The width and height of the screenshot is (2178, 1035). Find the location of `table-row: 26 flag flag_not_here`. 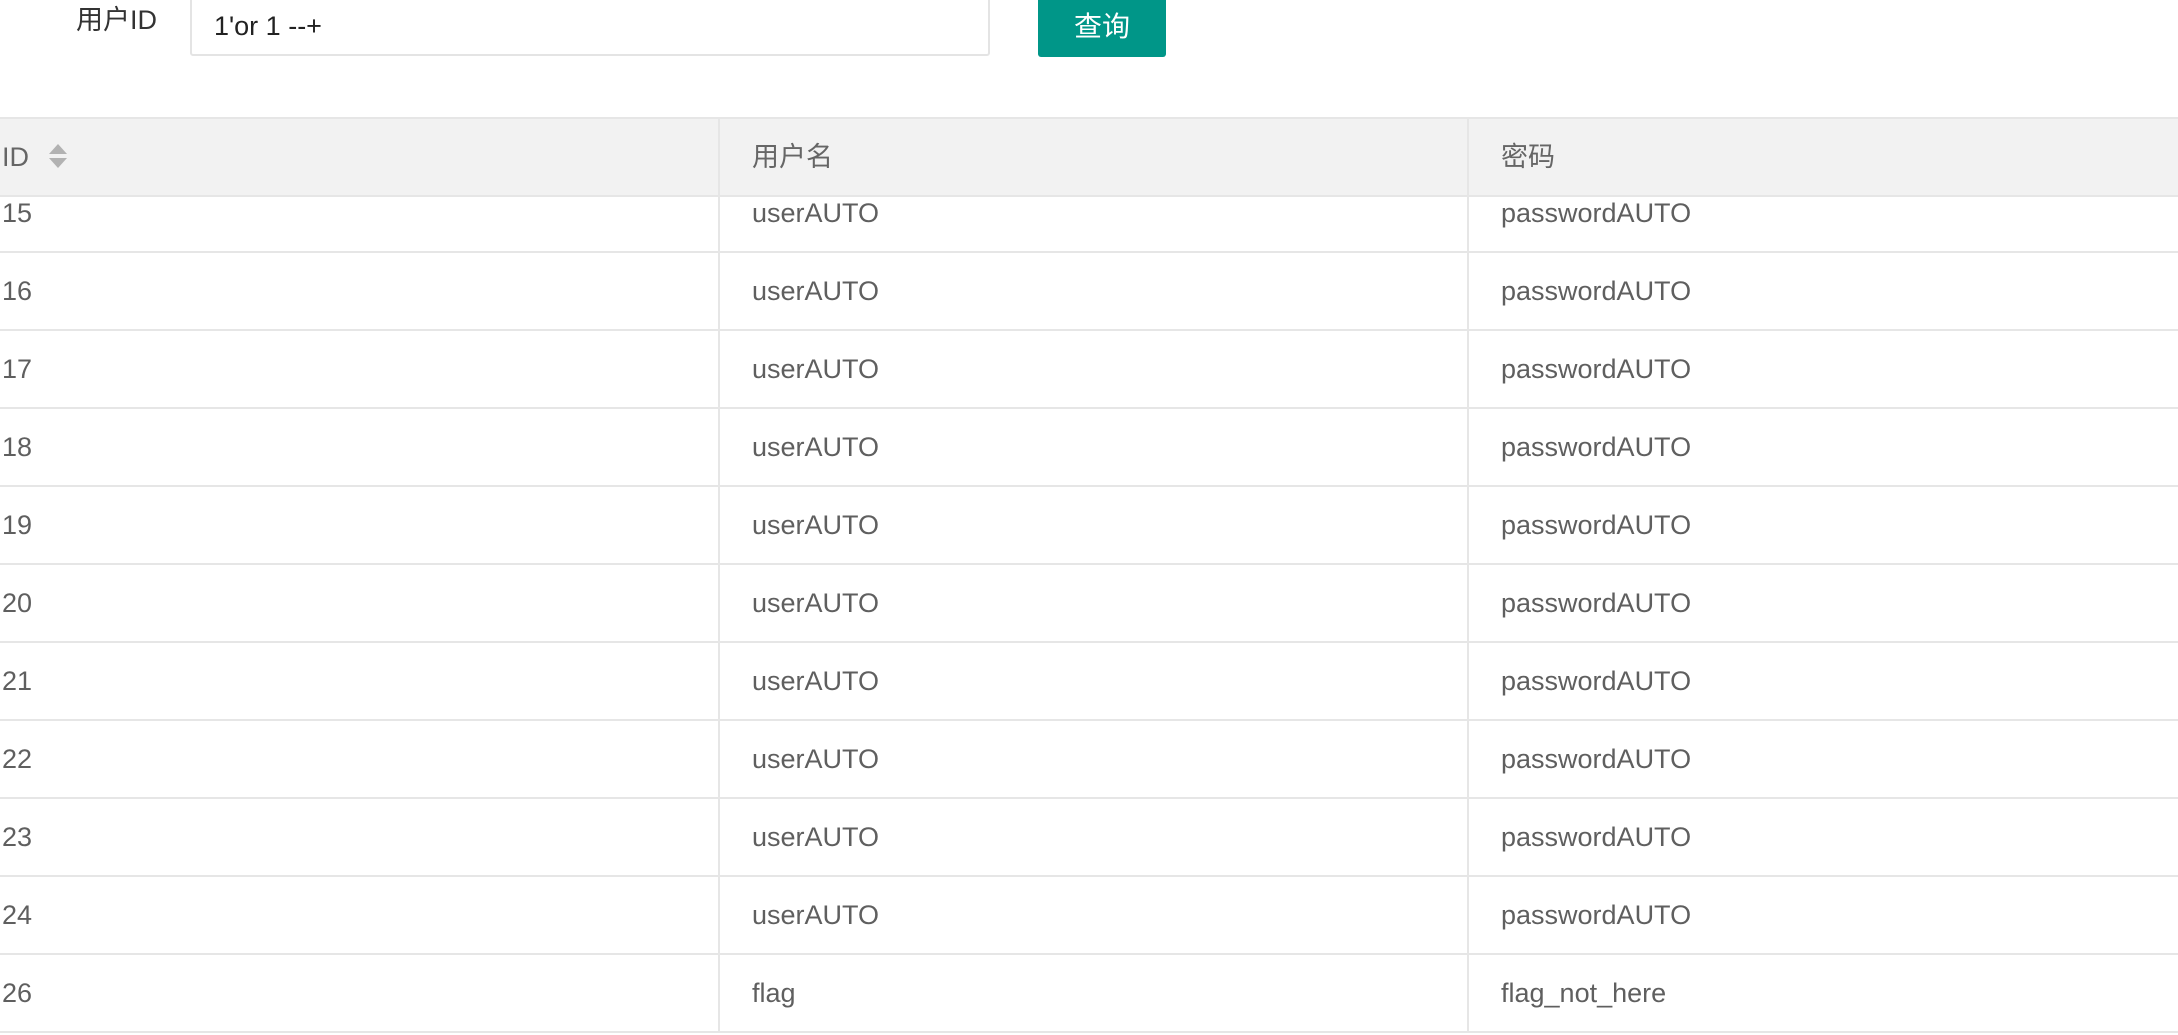

table-row: 26 flag flag_not_here is located at coordinates (1089, 994).